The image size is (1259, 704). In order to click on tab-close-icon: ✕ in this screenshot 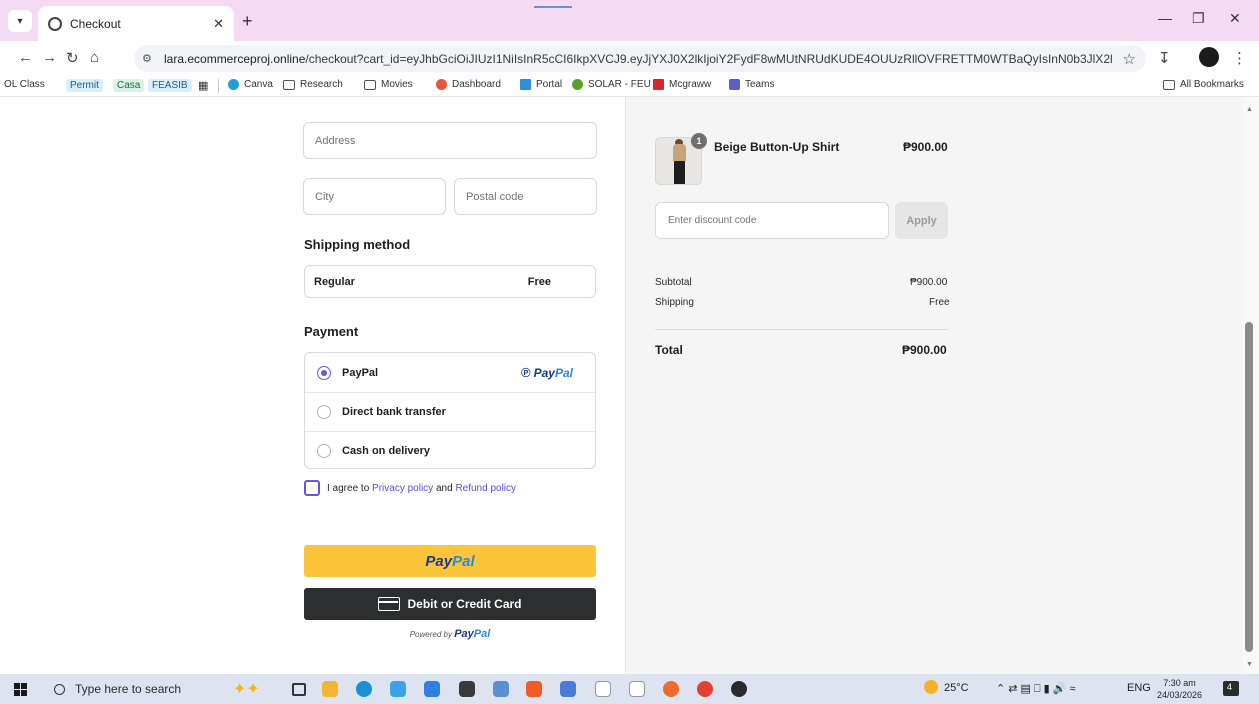, I will do `click(218, 24)`.